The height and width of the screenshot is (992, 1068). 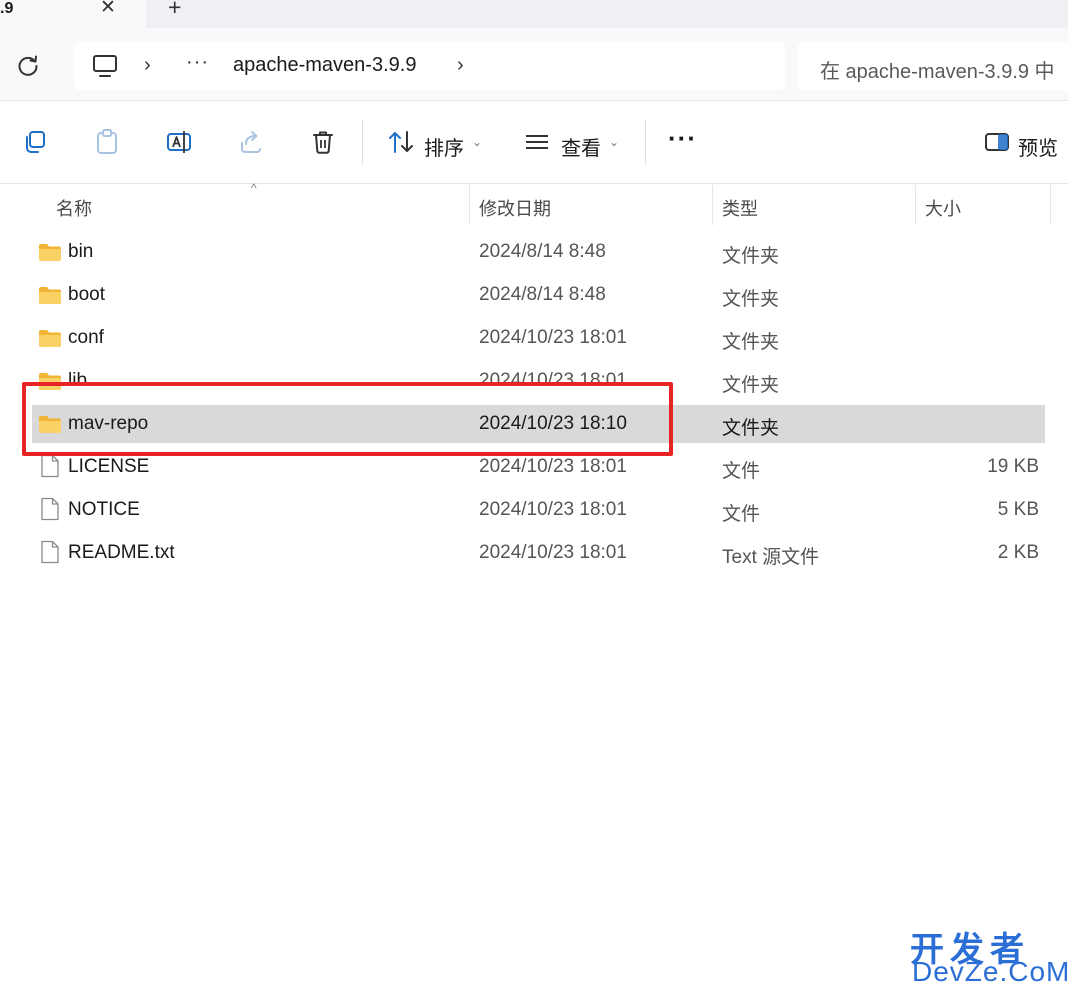 What do you see at coordinates (1038, 146) in the screenshot?
I see `preview-button: 预览` at bounding box center [1038, 146].